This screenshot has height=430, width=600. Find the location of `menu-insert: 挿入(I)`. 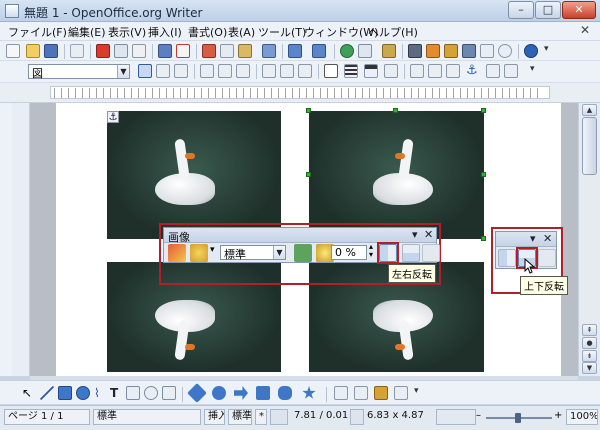

menu-insert: 挿入(I) is located at coordinates (165, 32).